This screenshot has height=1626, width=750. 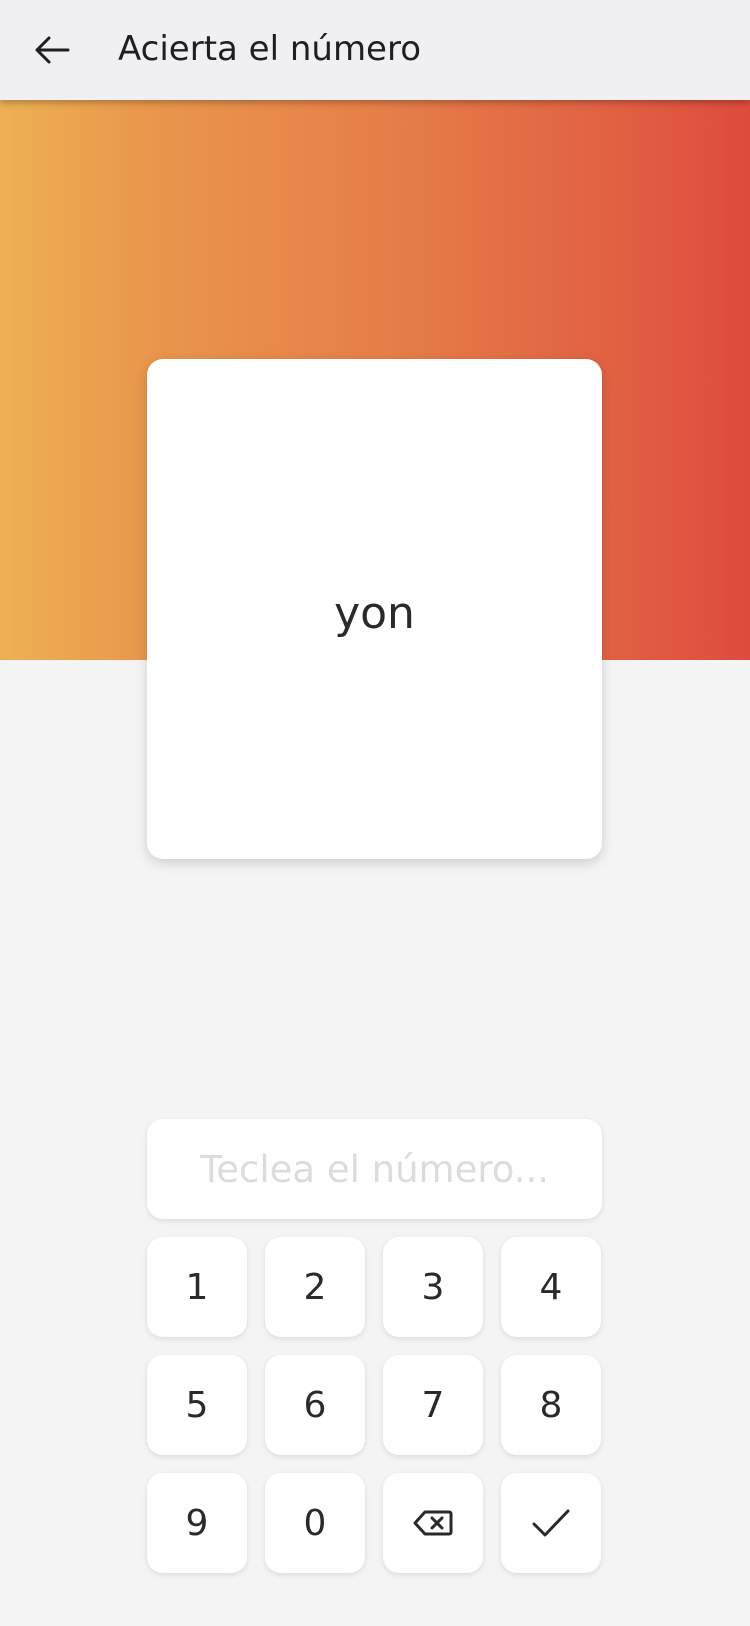 I want to click on key-5: 5, so click(x=197, y=1405).